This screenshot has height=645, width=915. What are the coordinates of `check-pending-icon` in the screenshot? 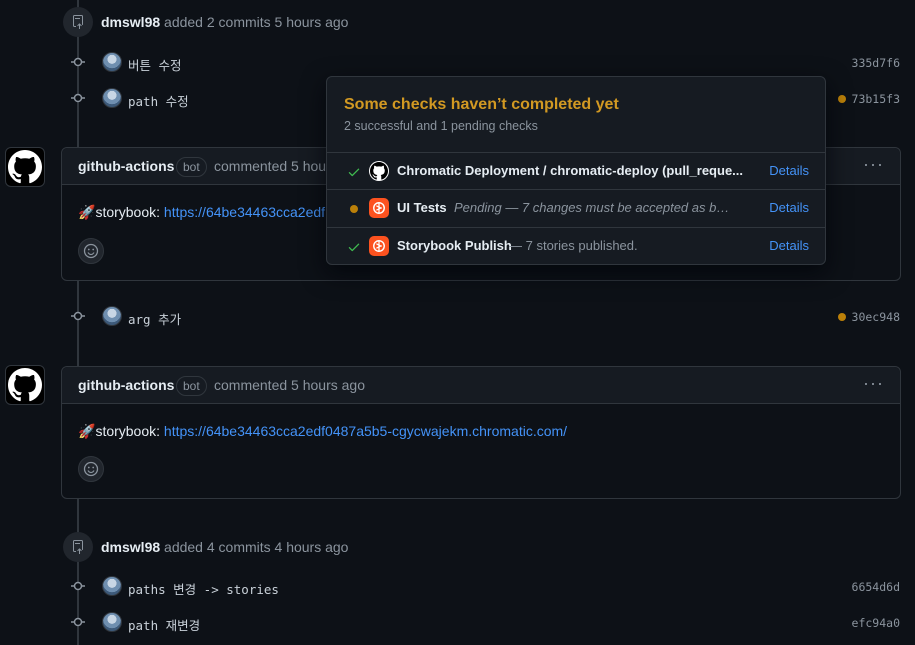 It's located at (354, 209).